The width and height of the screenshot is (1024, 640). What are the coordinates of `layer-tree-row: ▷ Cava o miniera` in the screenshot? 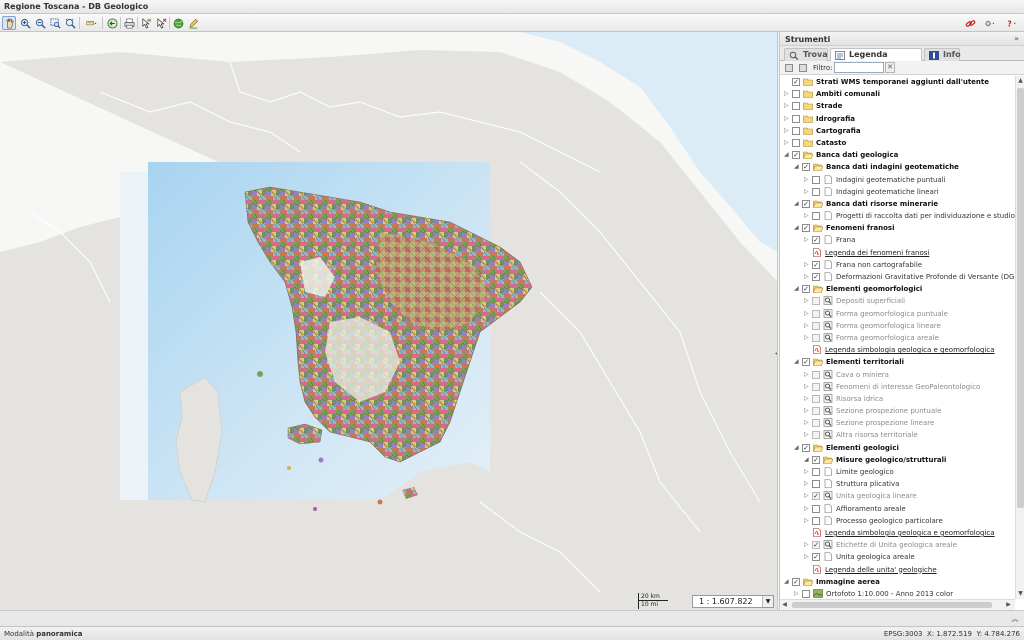 It's located at (897, 375).